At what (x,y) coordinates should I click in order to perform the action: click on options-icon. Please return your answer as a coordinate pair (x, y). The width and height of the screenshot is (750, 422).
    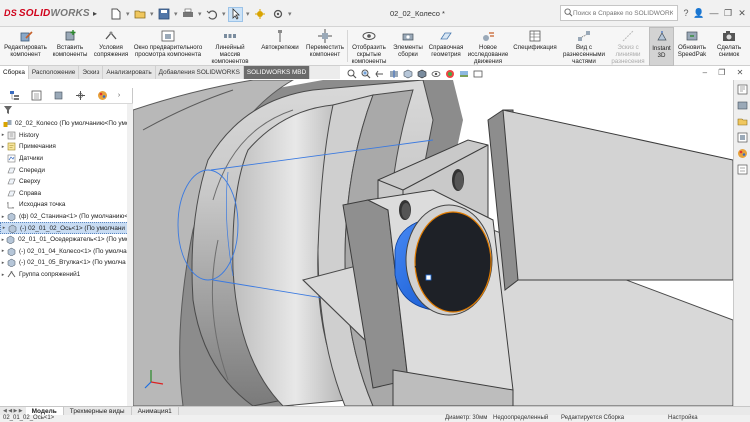
    Looking at the image, I should click on (277, 14).